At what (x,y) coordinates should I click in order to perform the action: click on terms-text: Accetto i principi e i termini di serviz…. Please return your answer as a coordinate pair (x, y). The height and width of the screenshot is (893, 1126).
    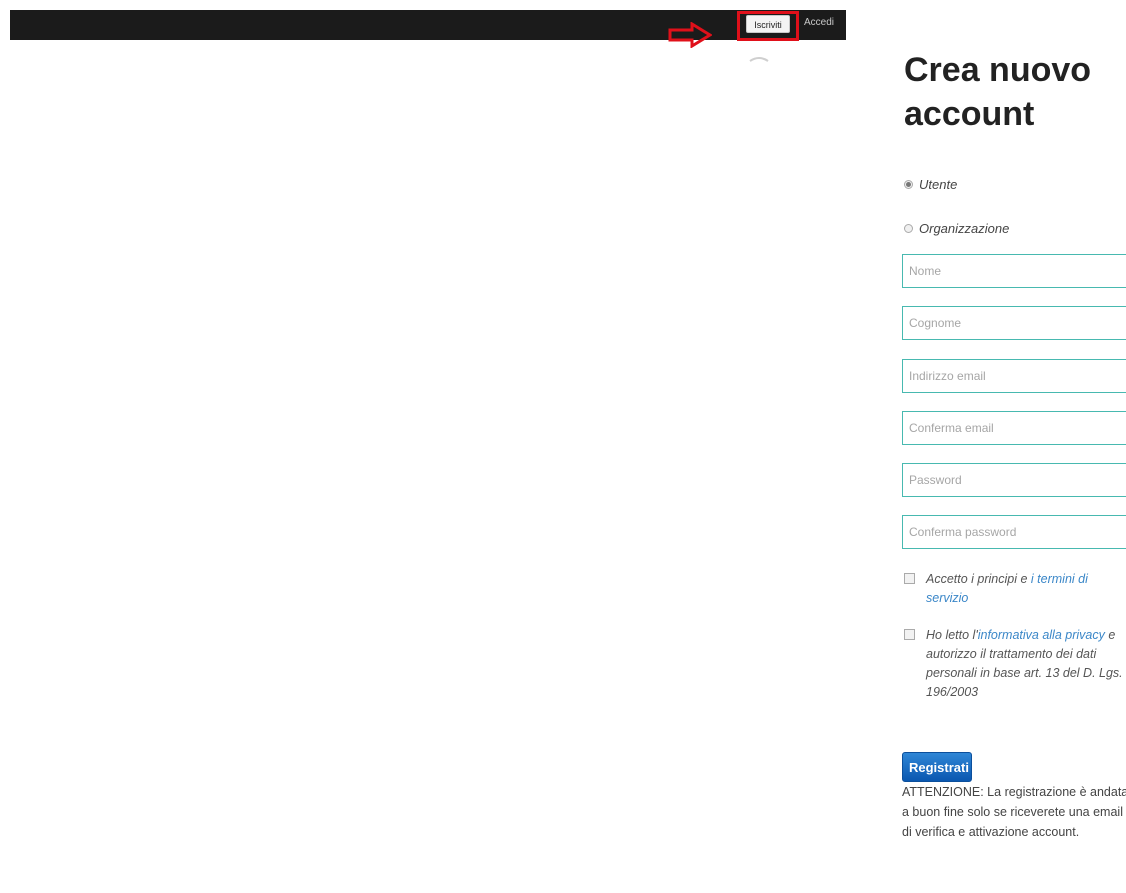
    Looking at the image, I should click on (1014, 589).